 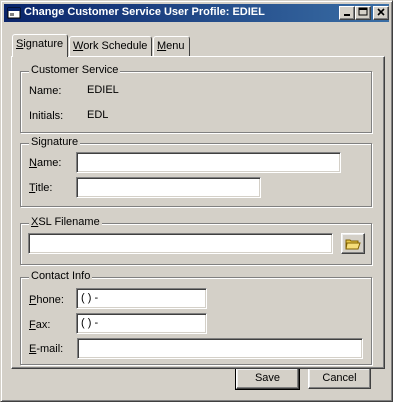 I want to click on close-icon, so click(x=381, y=14).